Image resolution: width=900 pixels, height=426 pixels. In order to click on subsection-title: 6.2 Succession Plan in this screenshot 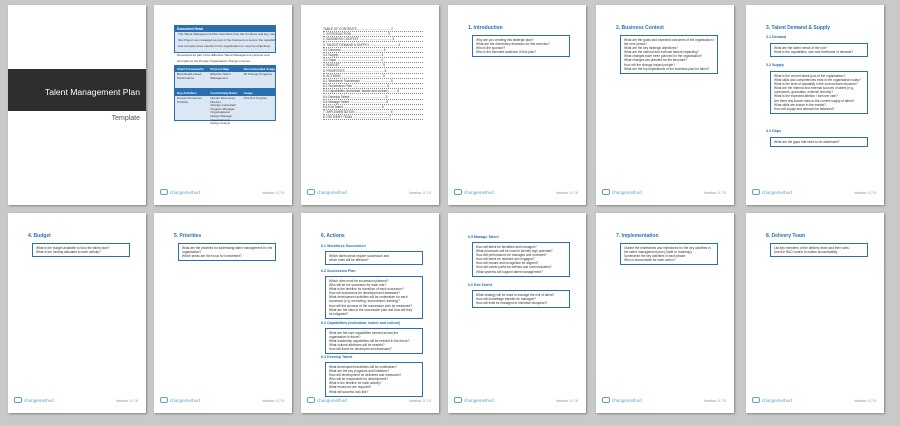, I will do `click(338, 271)`.